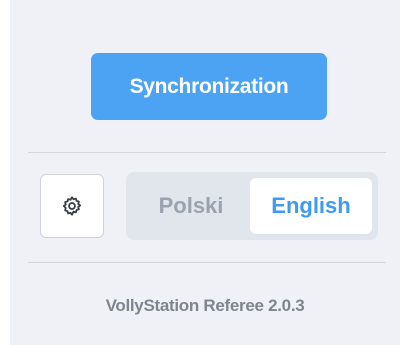 The height and width of the screenshot is (345, 400). What do you see at coordinates (207, 262) in the screenshot?
I see `divider-bottom` at bounding box center [207, 262].